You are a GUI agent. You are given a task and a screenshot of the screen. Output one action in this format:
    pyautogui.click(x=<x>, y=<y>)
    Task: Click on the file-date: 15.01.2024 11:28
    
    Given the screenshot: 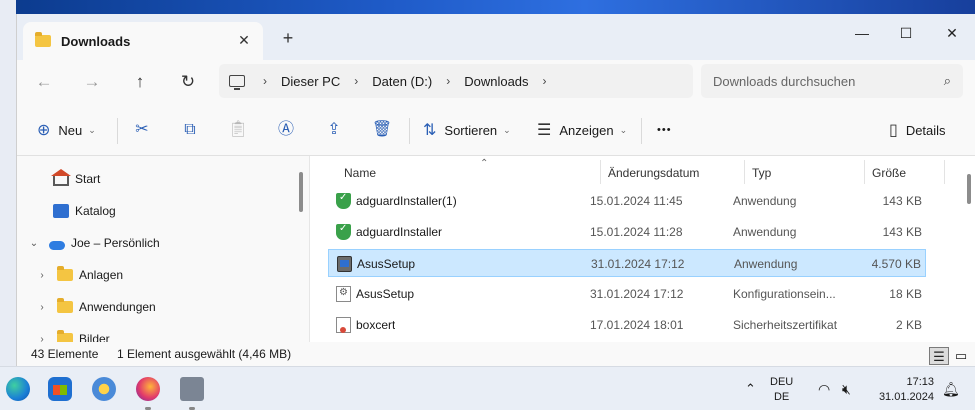 What is the action you would take?
    pyautogui.click(x=636, y=232)
    